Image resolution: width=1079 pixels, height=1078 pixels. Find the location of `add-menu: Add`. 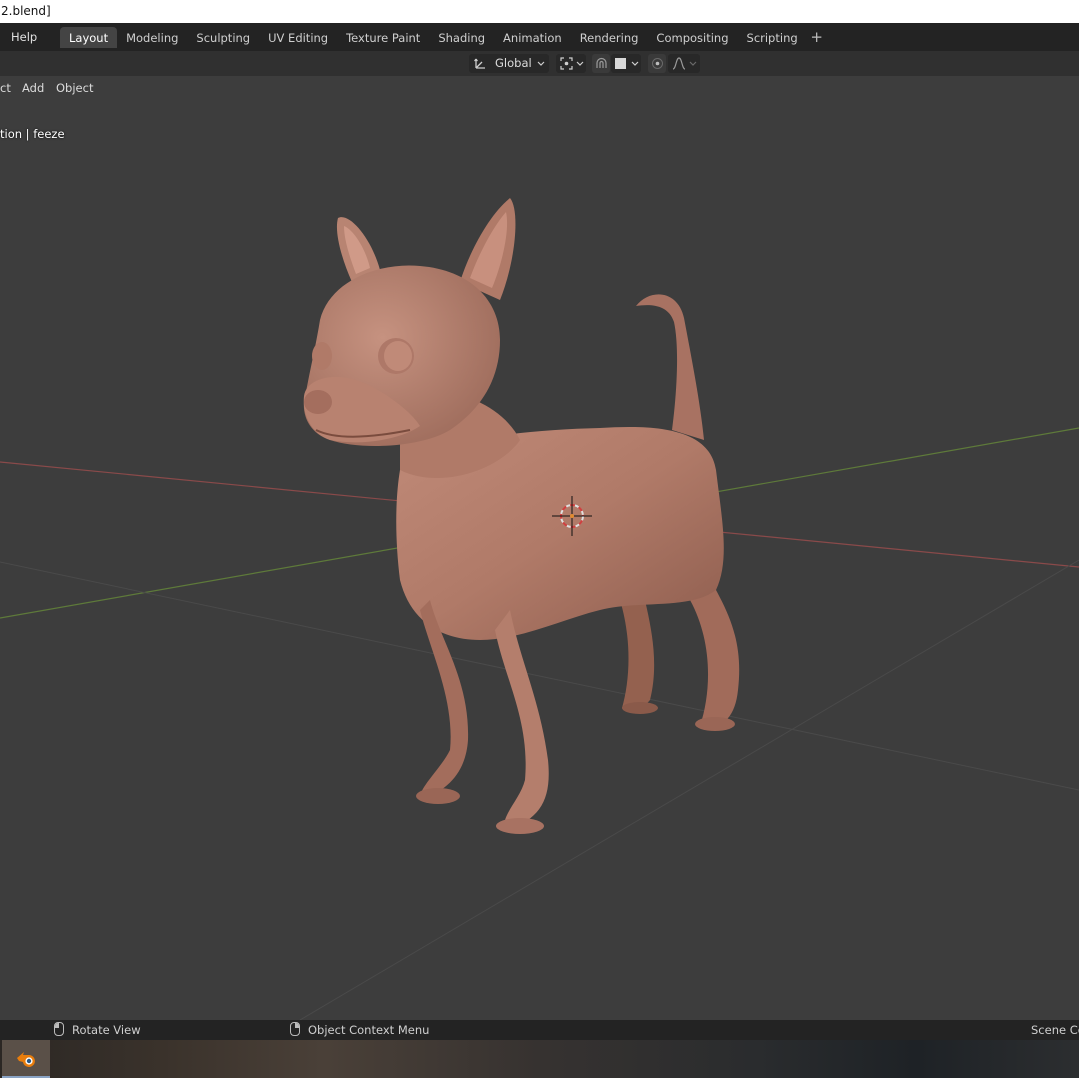

add-menu: Add is located at coordinates (33, 88).